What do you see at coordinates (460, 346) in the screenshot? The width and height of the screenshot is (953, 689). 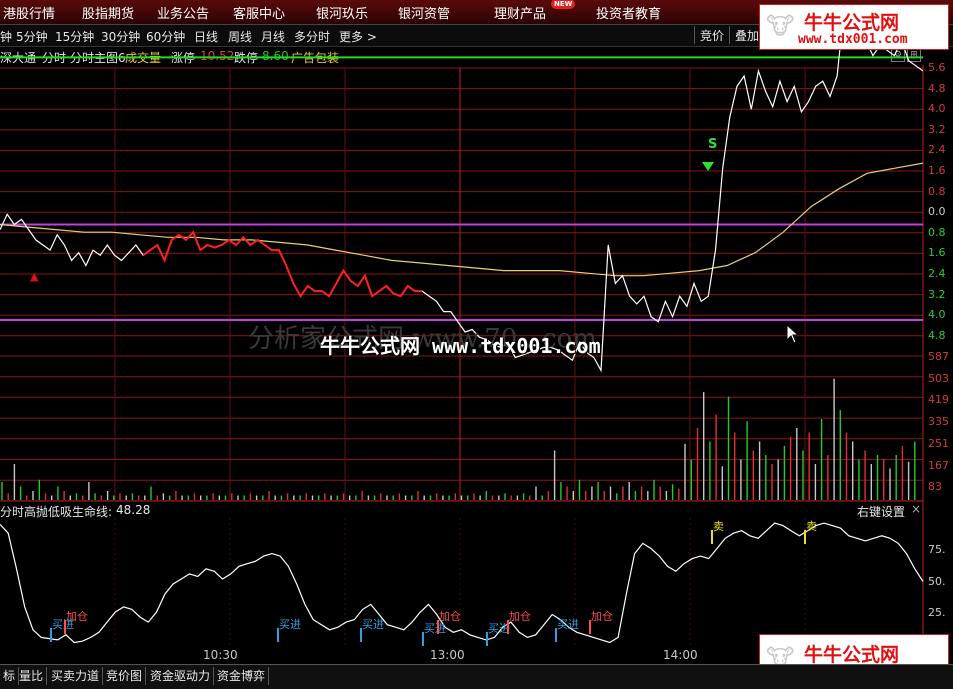 I see `main-watermark: 牛牛公式网 www.tdx001.com` at bounding box center [460, 346].